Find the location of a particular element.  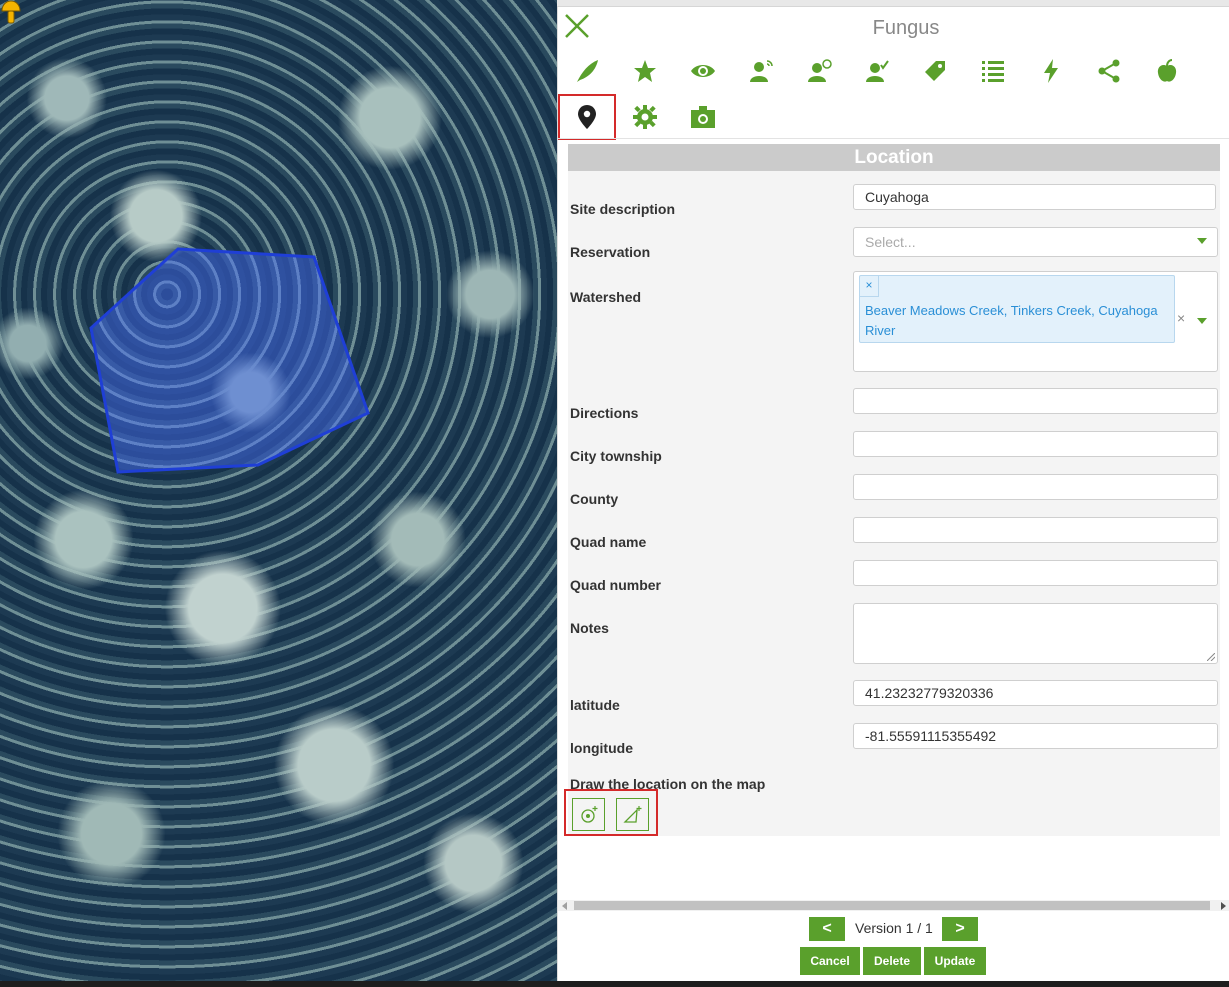

horizontal-scrollbar is located at coordinates (893, 905).